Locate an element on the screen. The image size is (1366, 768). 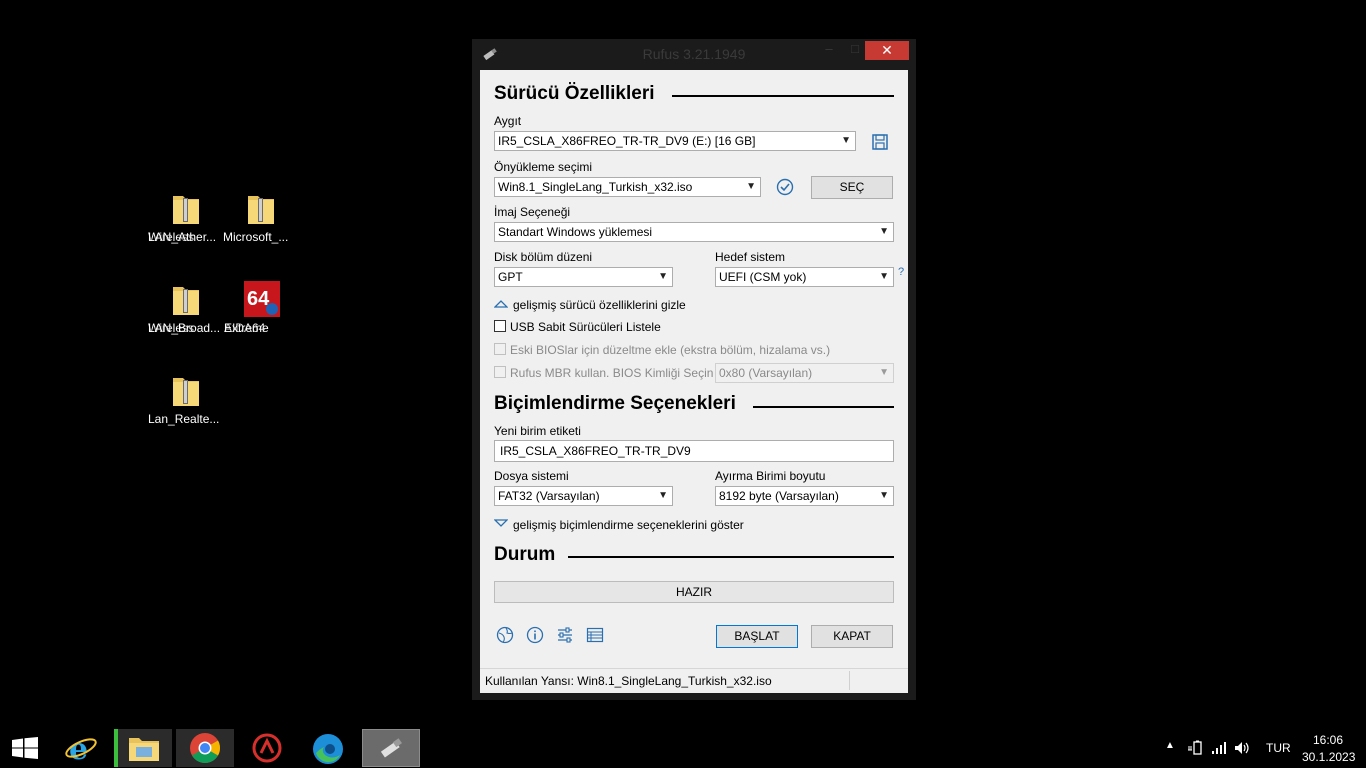
close-window-button: KAPAT is located at coordinates (852, 636).